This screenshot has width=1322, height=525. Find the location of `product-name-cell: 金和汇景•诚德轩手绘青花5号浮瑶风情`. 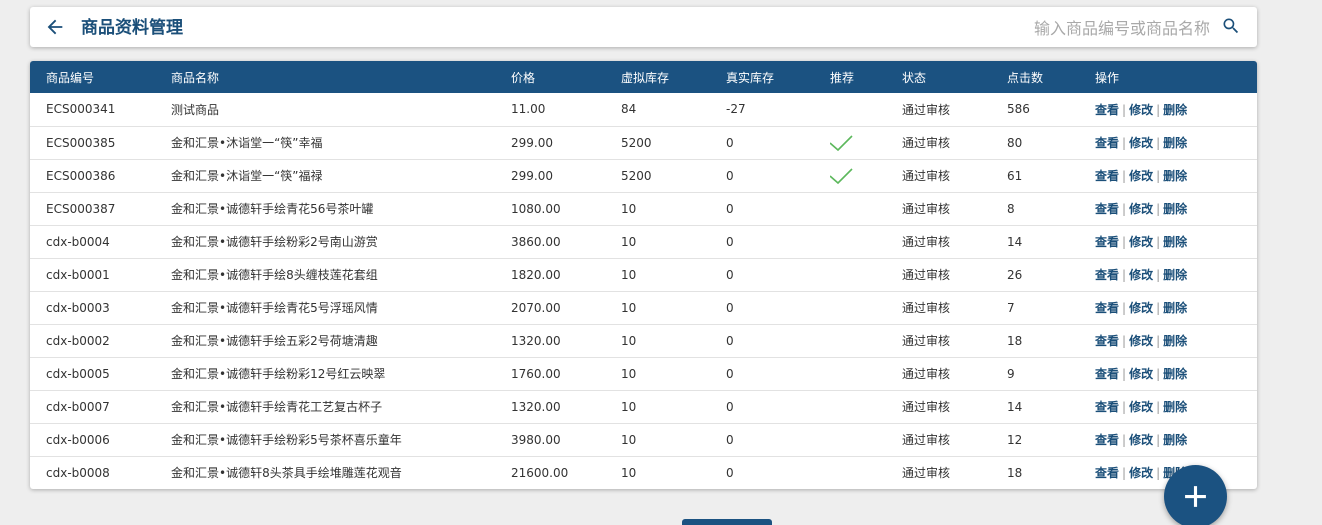

product-name-cell: 金和汇景•诚德轩手绘青花5号浮瑶风情 is located at coordinates (274, 308).